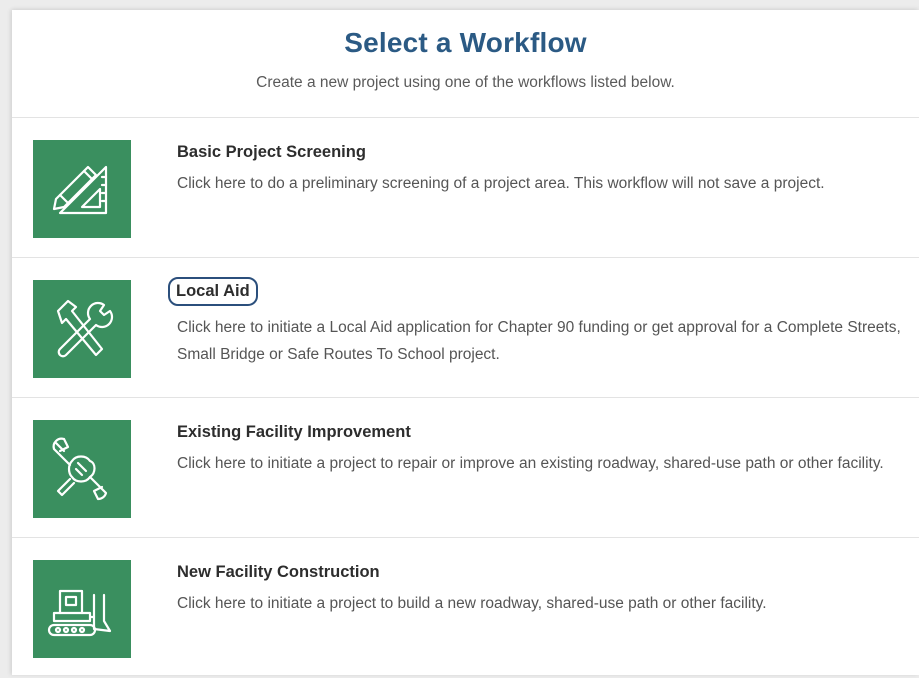 This screenshot has width=919, height=678. What do you see at coordinates (82, 329) in the screenshot?
I see `hammer-wrench-icon` at bounding box center [82, 329].